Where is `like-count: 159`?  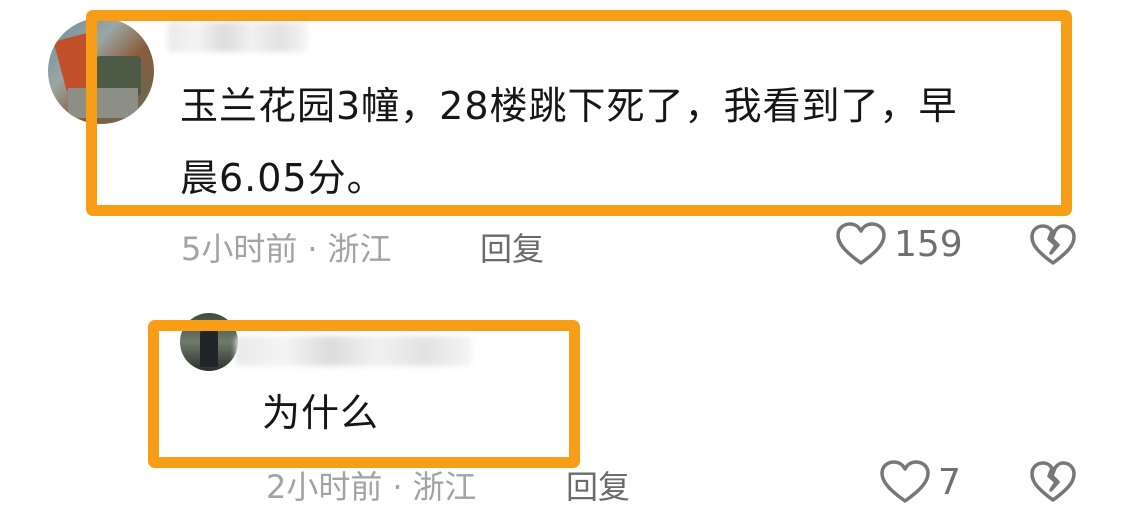
like-count: 159 is located at coordinates (928, 244).